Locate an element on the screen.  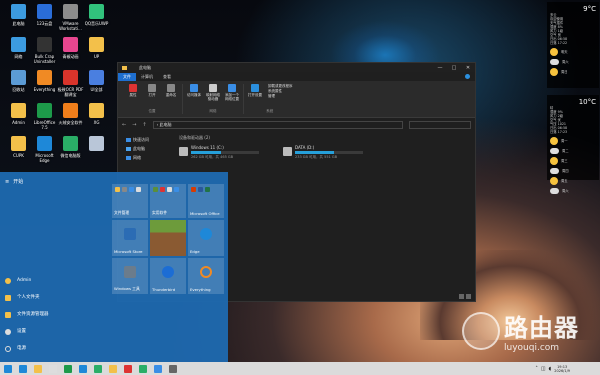
desktop-icon: 微信电脑版 is located at coordinates (70, 147).